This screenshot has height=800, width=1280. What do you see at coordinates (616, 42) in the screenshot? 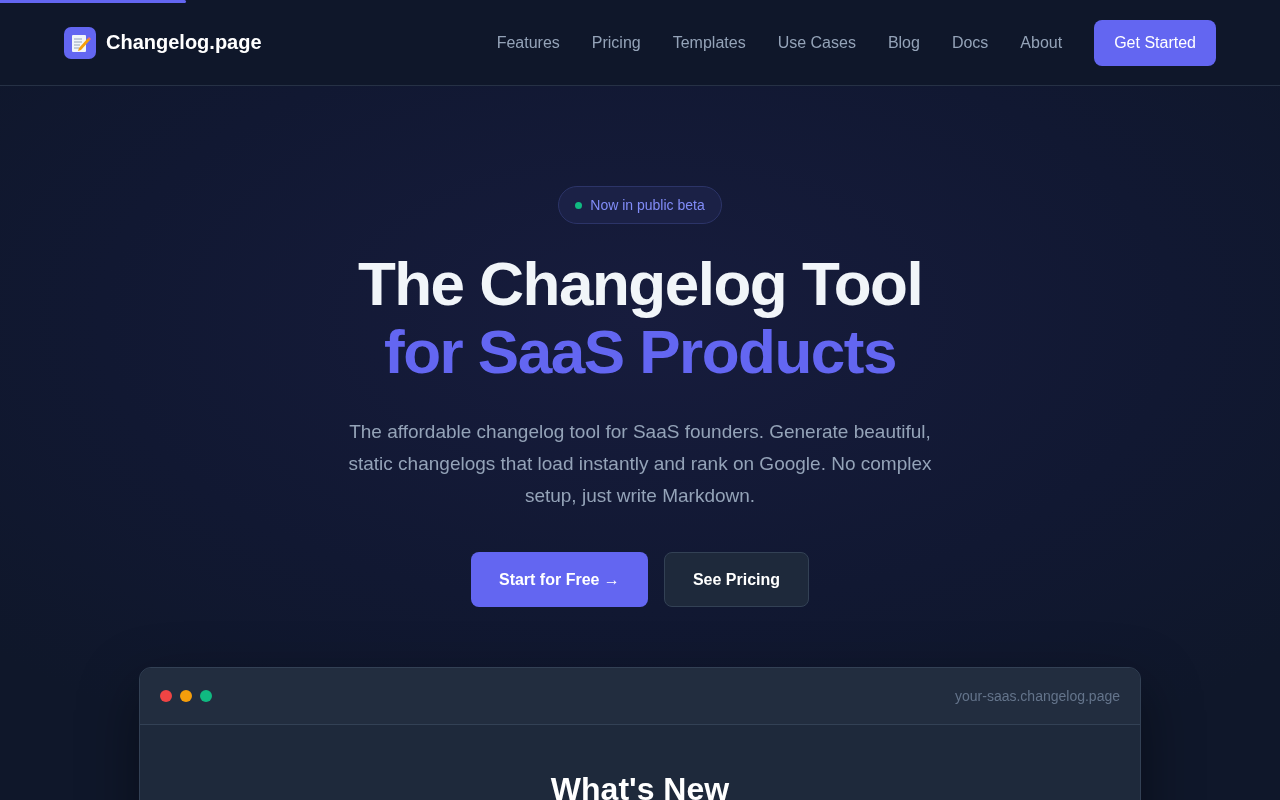
I see `nav-link: Pricing` at bounding box center [616, 42].